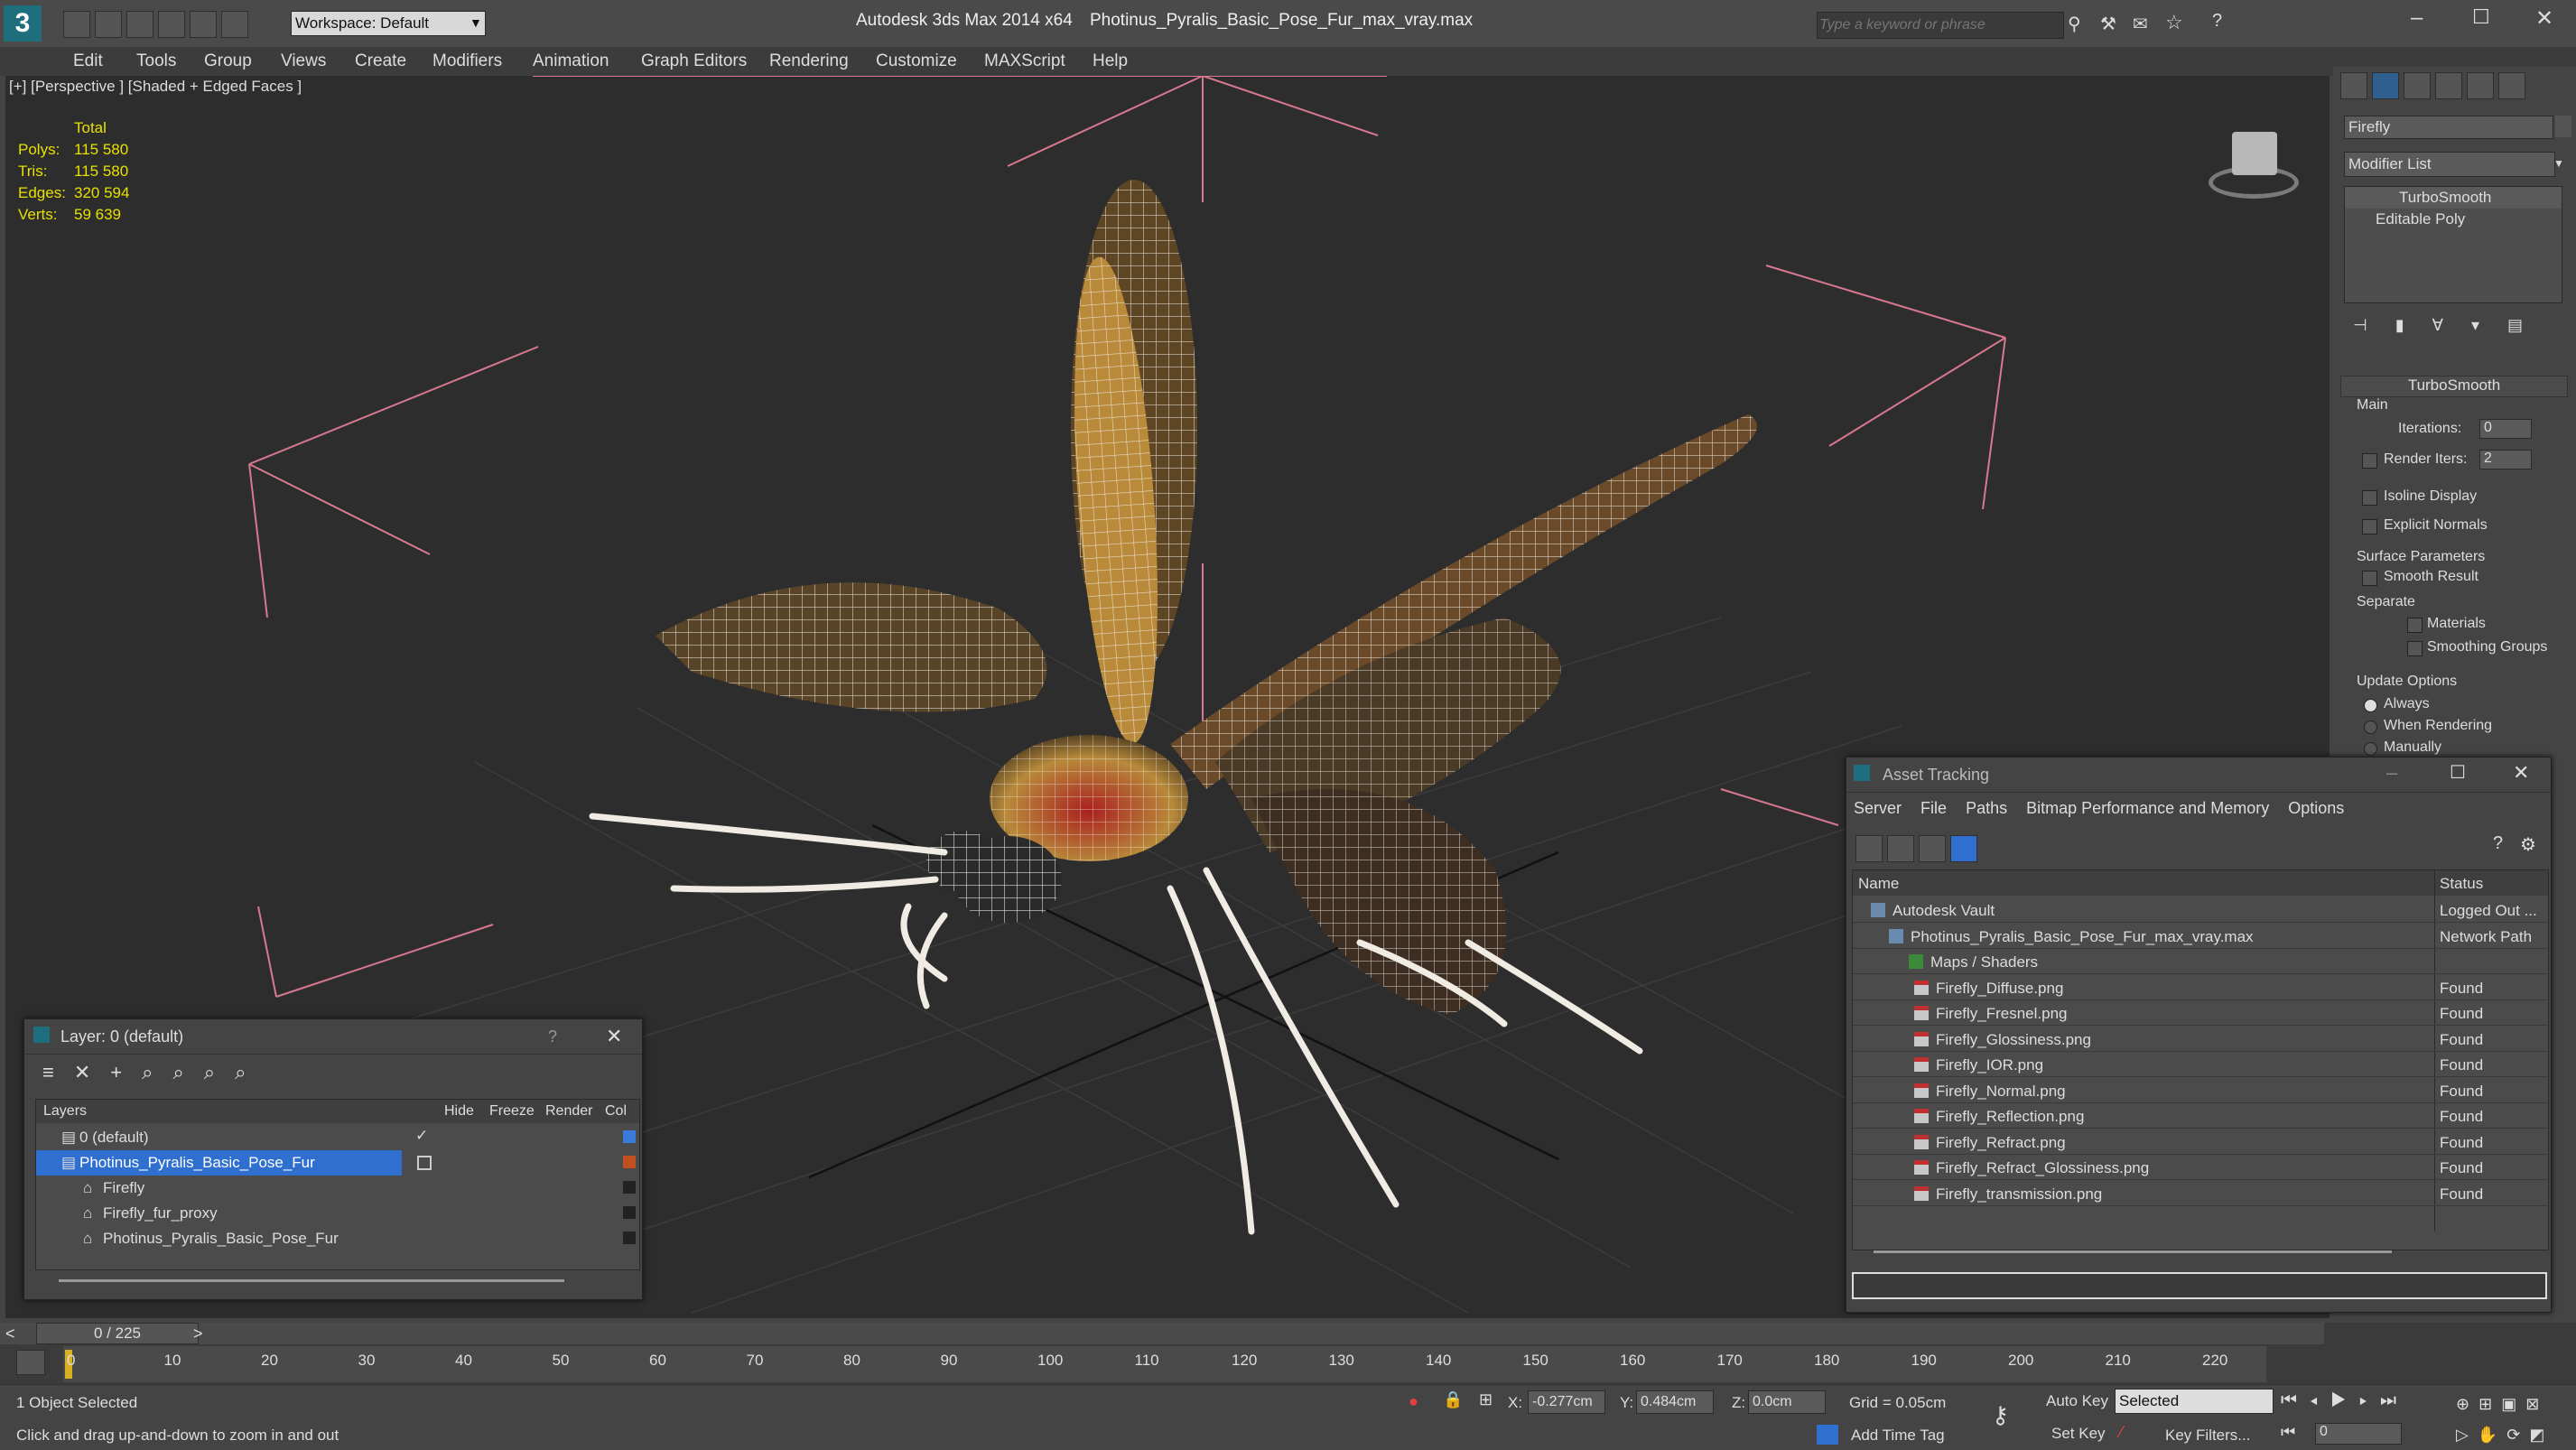  Describe the element at coordinates (1566, 1402) in the screenshot. I see `x-coordinate-field: -0.277cm` at that location.